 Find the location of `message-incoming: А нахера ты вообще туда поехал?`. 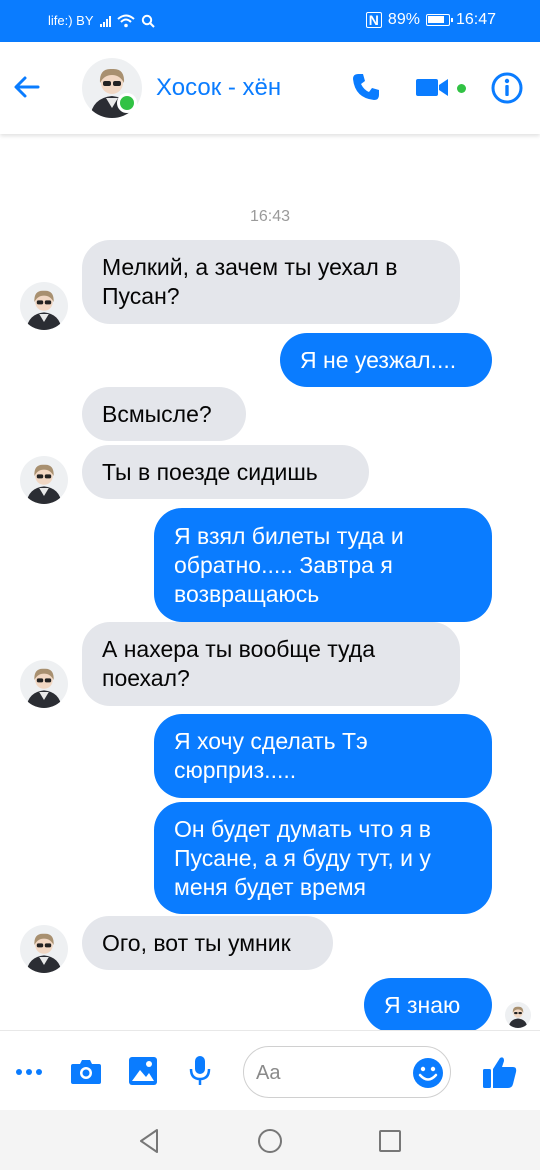

message-incoming: А нахера ты вообще туда поехал? is located at coordinates (271, 664).